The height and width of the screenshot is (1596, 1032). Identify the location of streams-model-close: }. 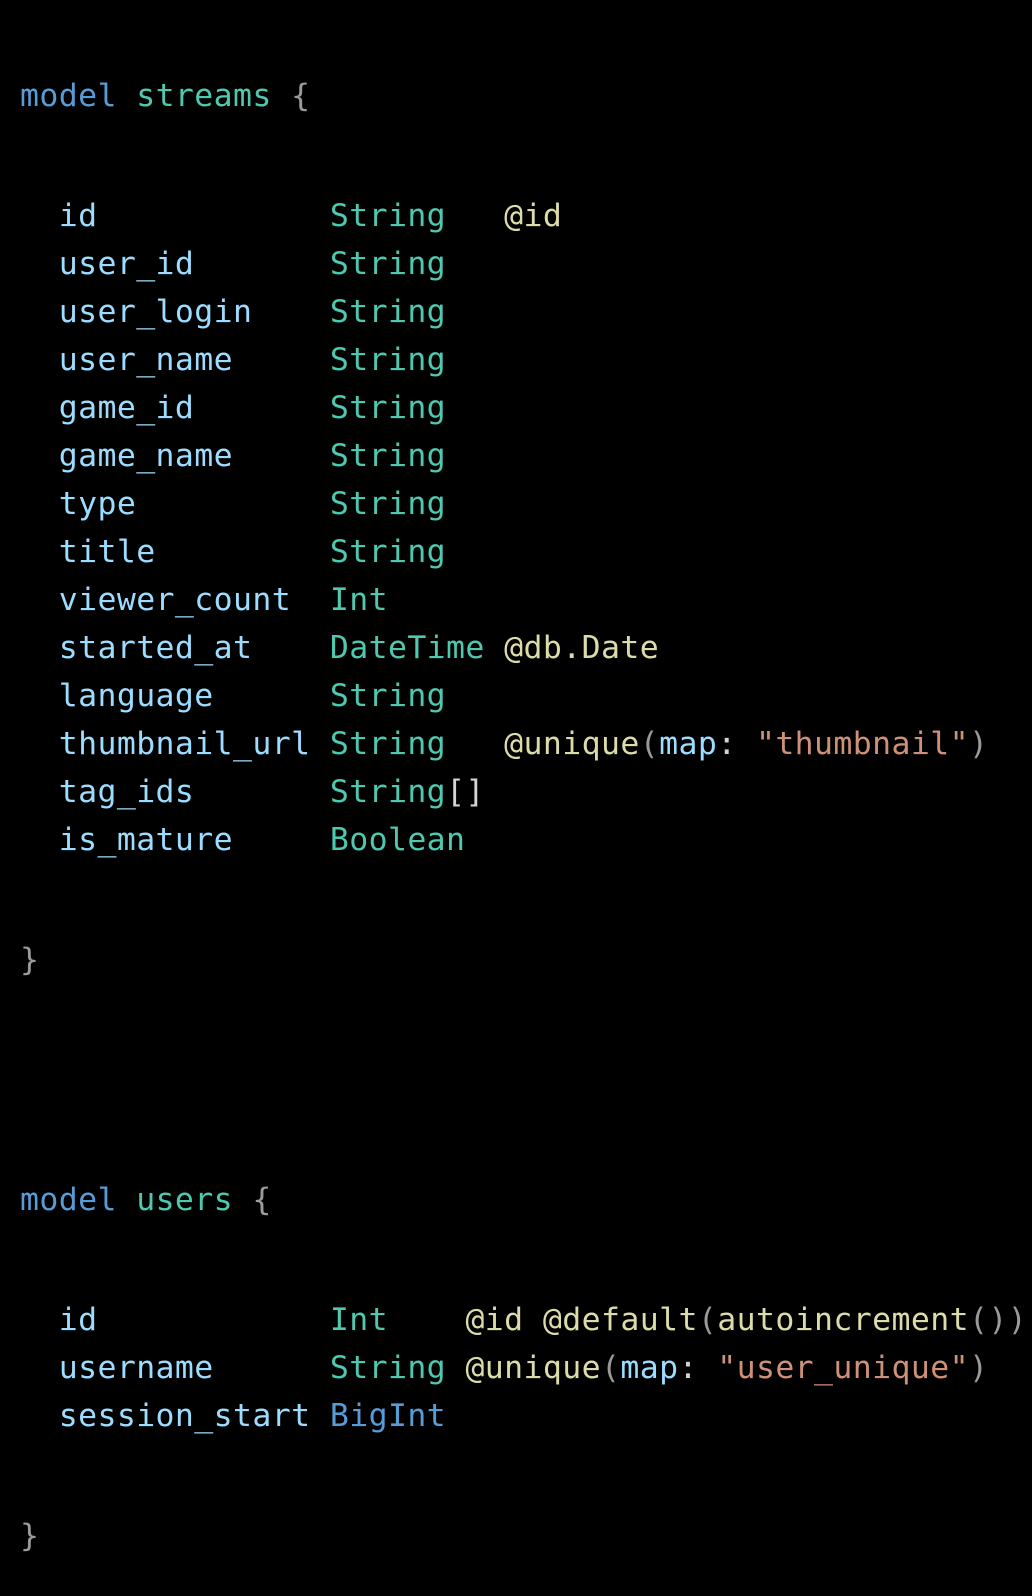
(523, 960).